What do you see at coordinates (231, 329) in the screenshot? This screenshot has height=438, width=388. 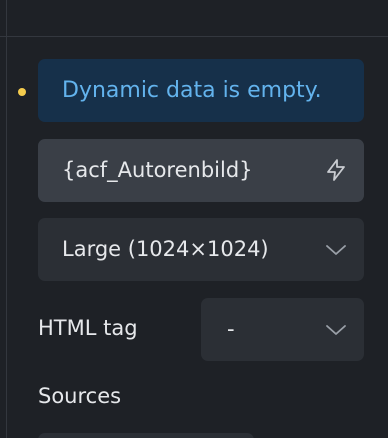 I see `html-tag-value: -` at bounding box center [231, 329].